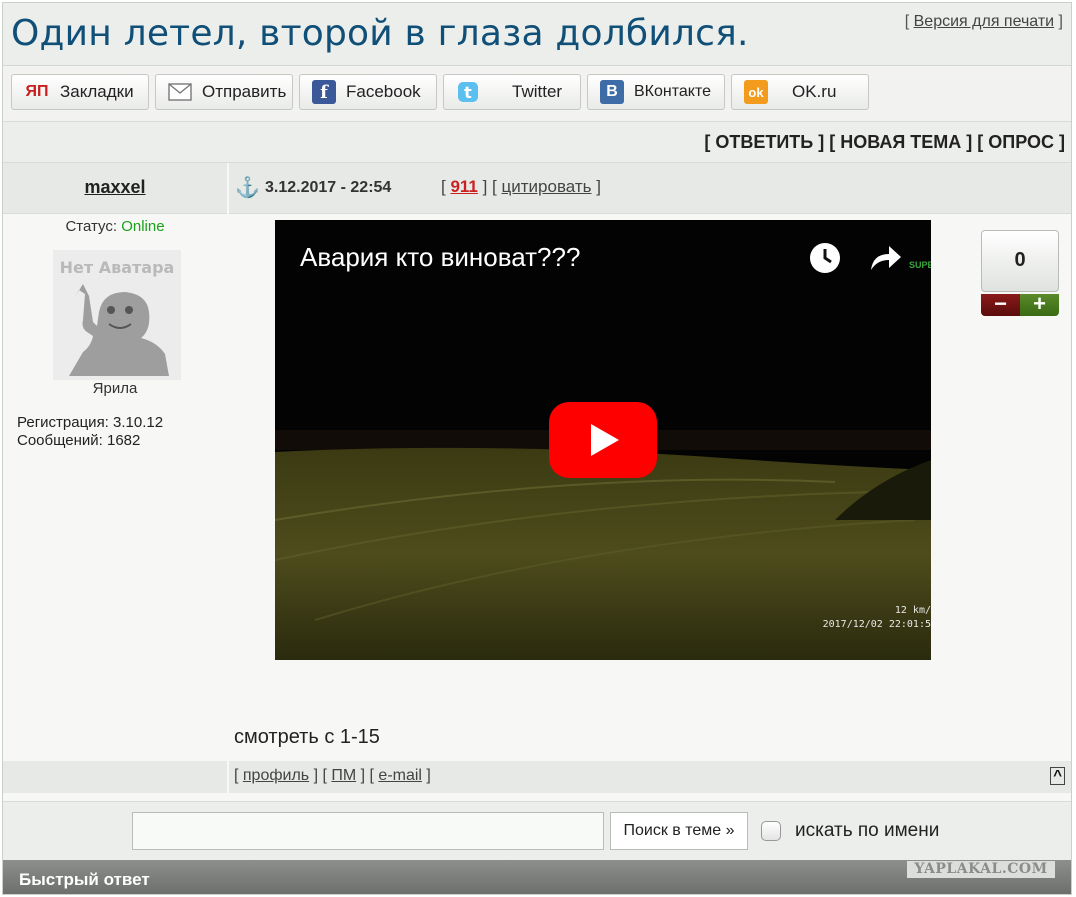  I want to click on odnoklassniki-icon: ok, so click(756, 92).